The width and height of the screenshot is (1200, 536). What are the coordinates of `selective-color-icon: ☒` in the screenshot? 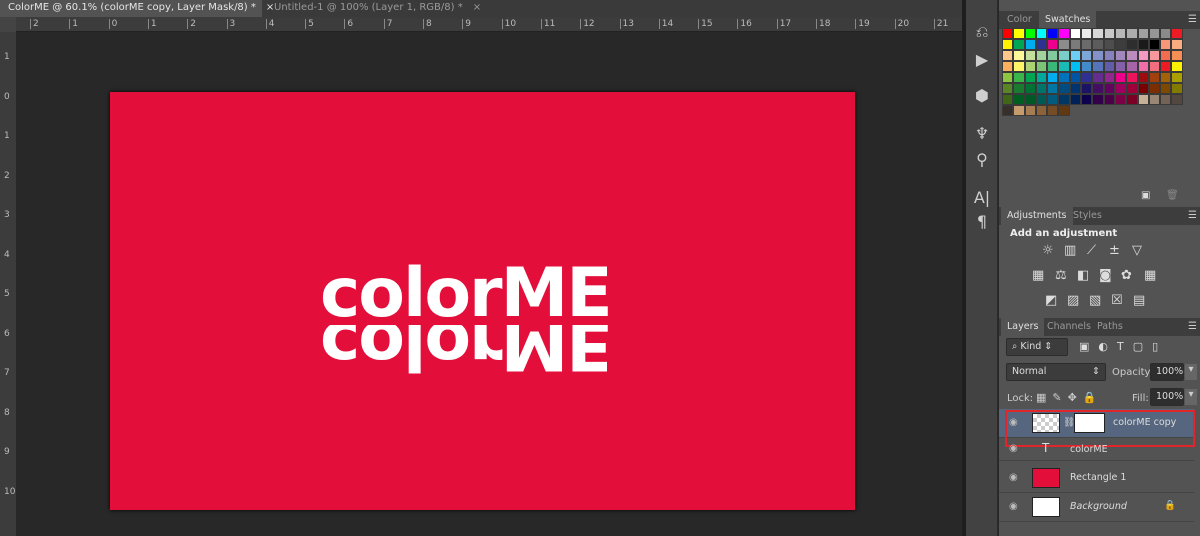 It's located at (1117, 300).